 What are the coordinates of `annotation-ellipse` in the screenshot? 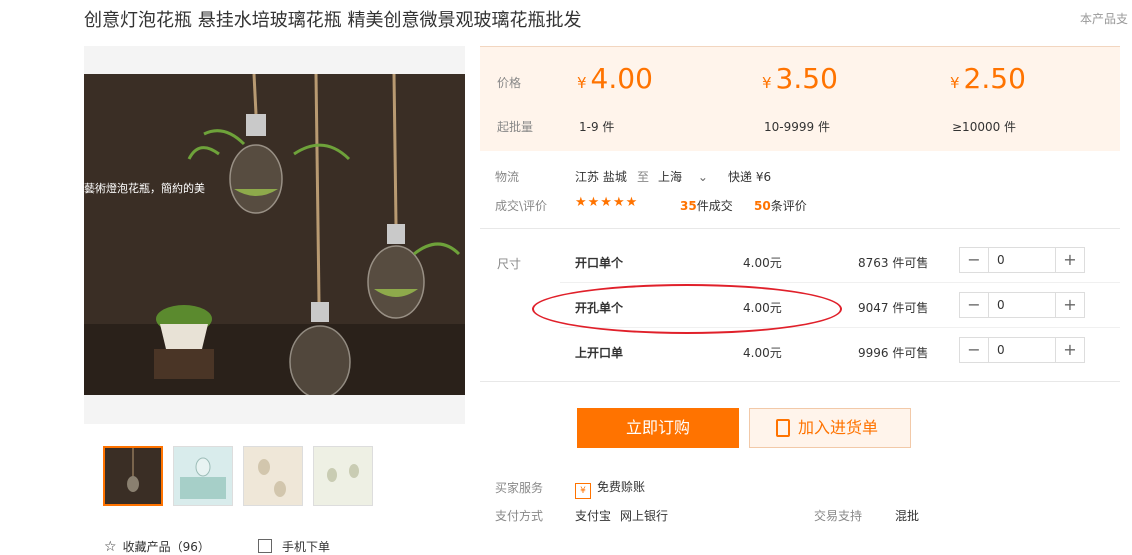 It's located at (687, 309).